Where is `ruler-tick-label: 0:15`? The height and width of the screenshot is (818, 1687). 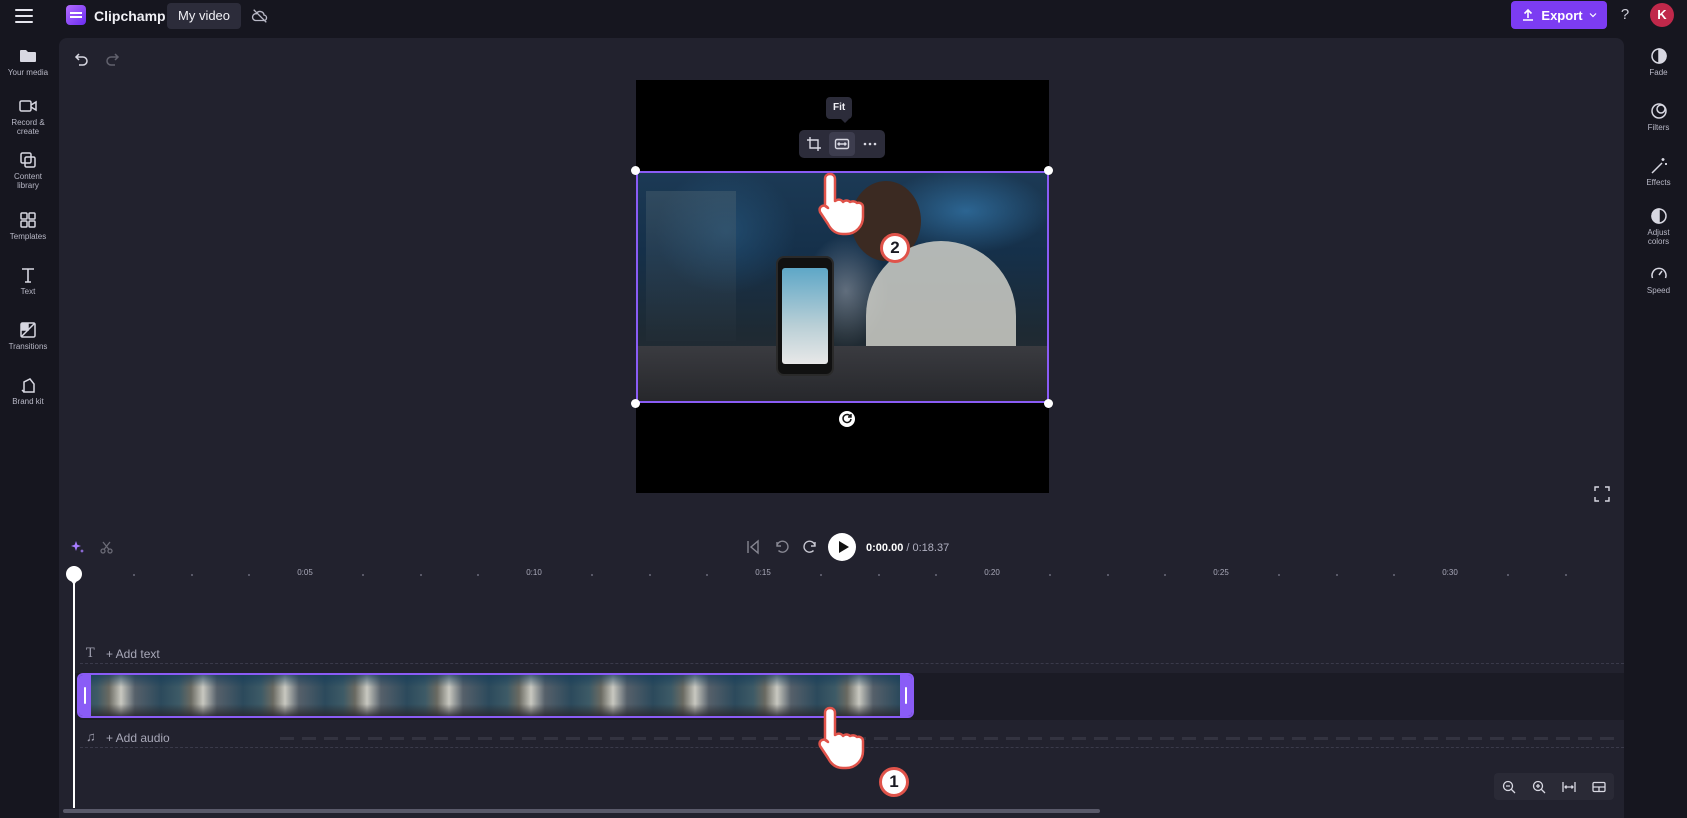
ruler-tick-label: 0:15 is located at coordinates (763, 572).